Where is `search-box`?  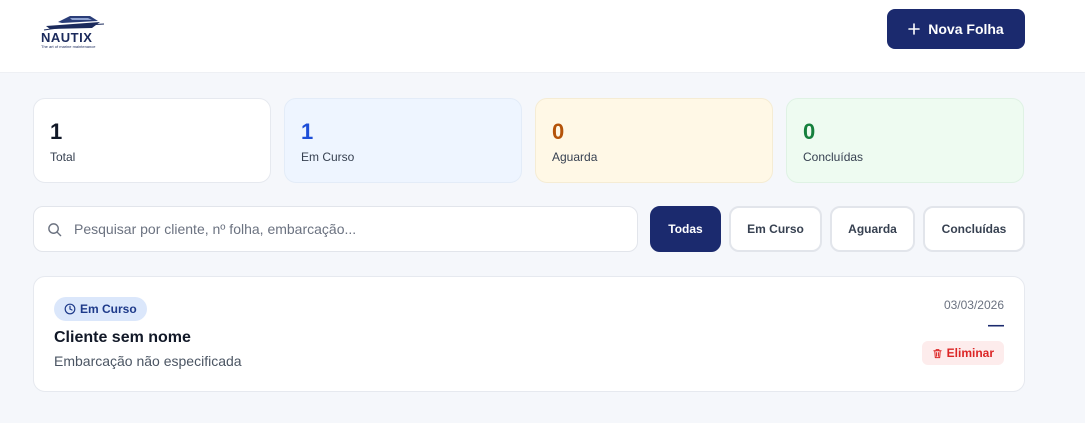 search-box is located at coordinates (335, 229).